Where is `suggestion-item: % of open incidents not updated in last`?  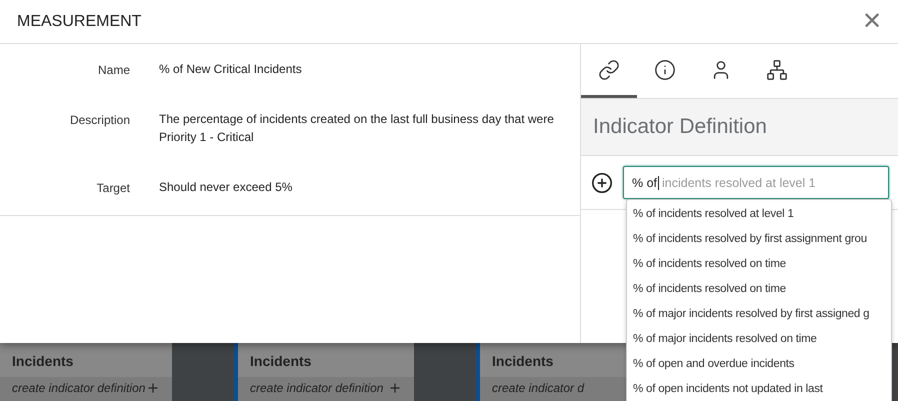
suggestion-item: % of open incidents not updated in last is located at coordinates (759, 389).